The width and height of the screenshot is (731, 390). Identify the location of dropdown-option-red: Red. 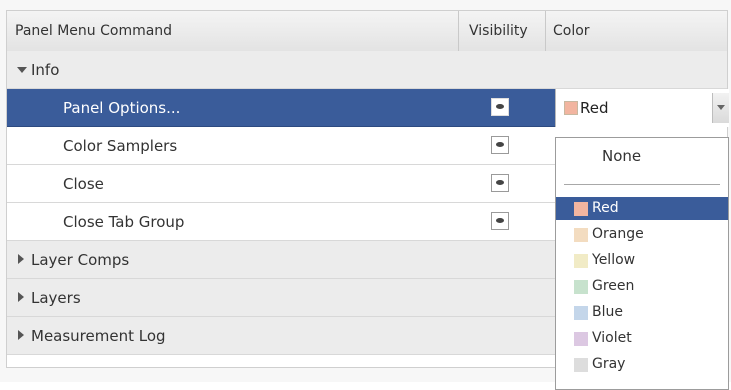
(642, 208).